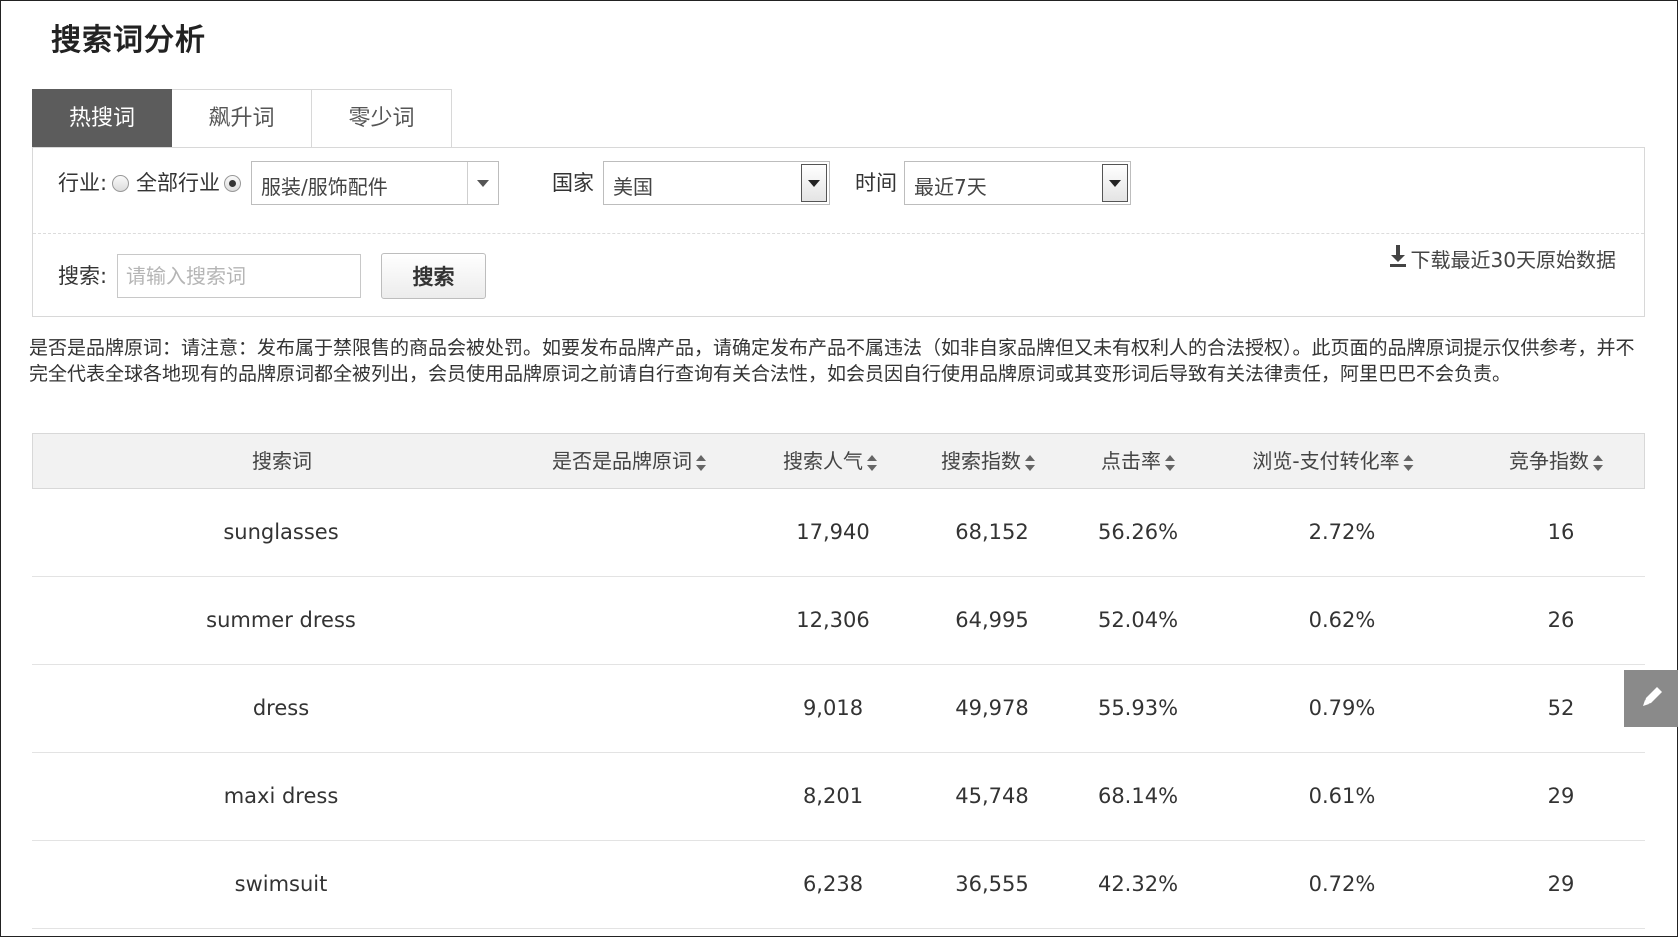  Describe the element at coordinates (324, 187) in the screenshot. I see `industry-select-value: 服装/服饰配件` at that location.